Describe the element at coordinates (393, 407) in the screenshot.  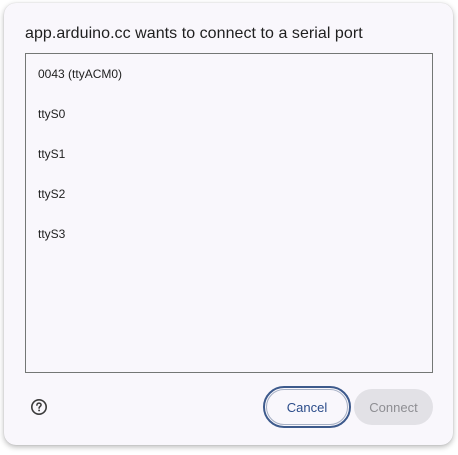
I see `connect-button: Connect` at that location.